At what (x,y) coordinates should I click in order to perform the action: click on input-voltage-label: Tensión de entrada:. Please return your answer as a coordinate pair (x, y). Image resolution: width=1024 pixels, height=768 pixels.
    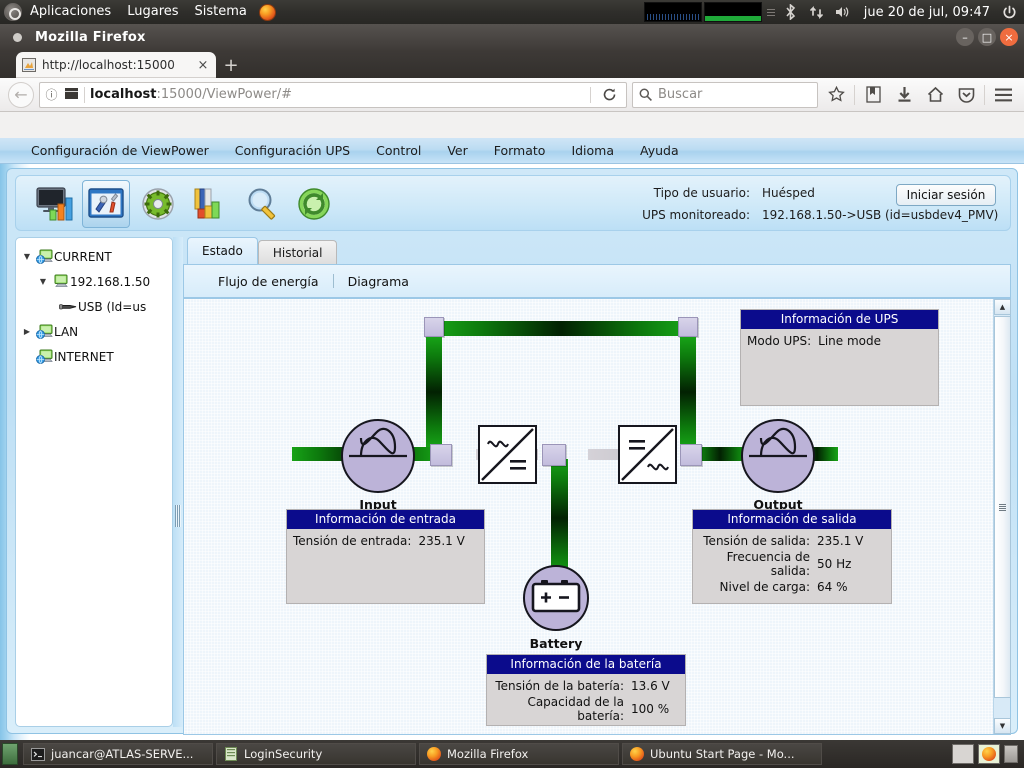
    Looking at the image, I should click on (352, 540).